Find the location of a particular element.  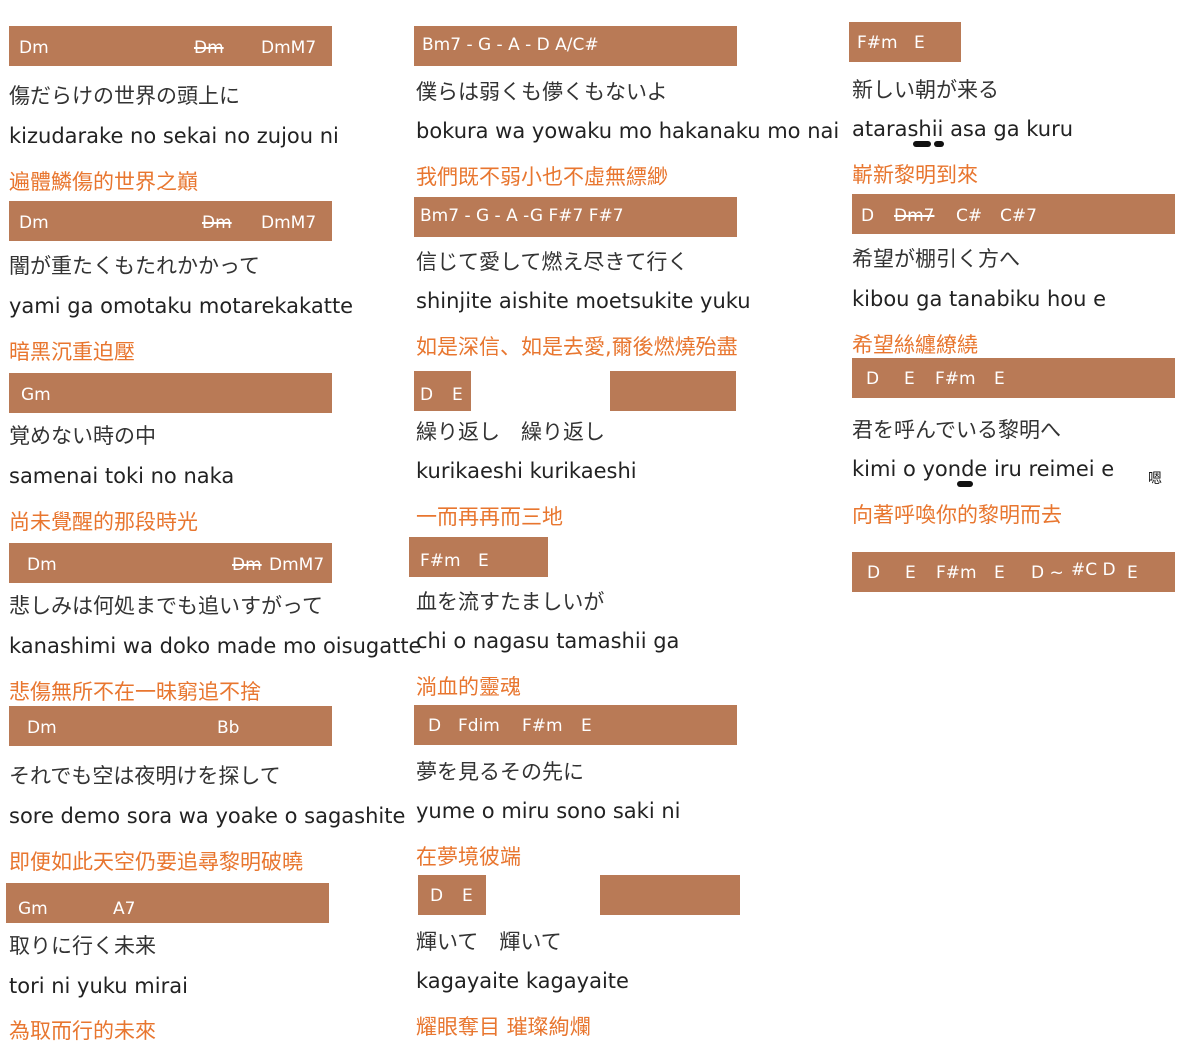

lyric-romaji: chi o nagasu tamashii ga is located at coordinates (548, 641).